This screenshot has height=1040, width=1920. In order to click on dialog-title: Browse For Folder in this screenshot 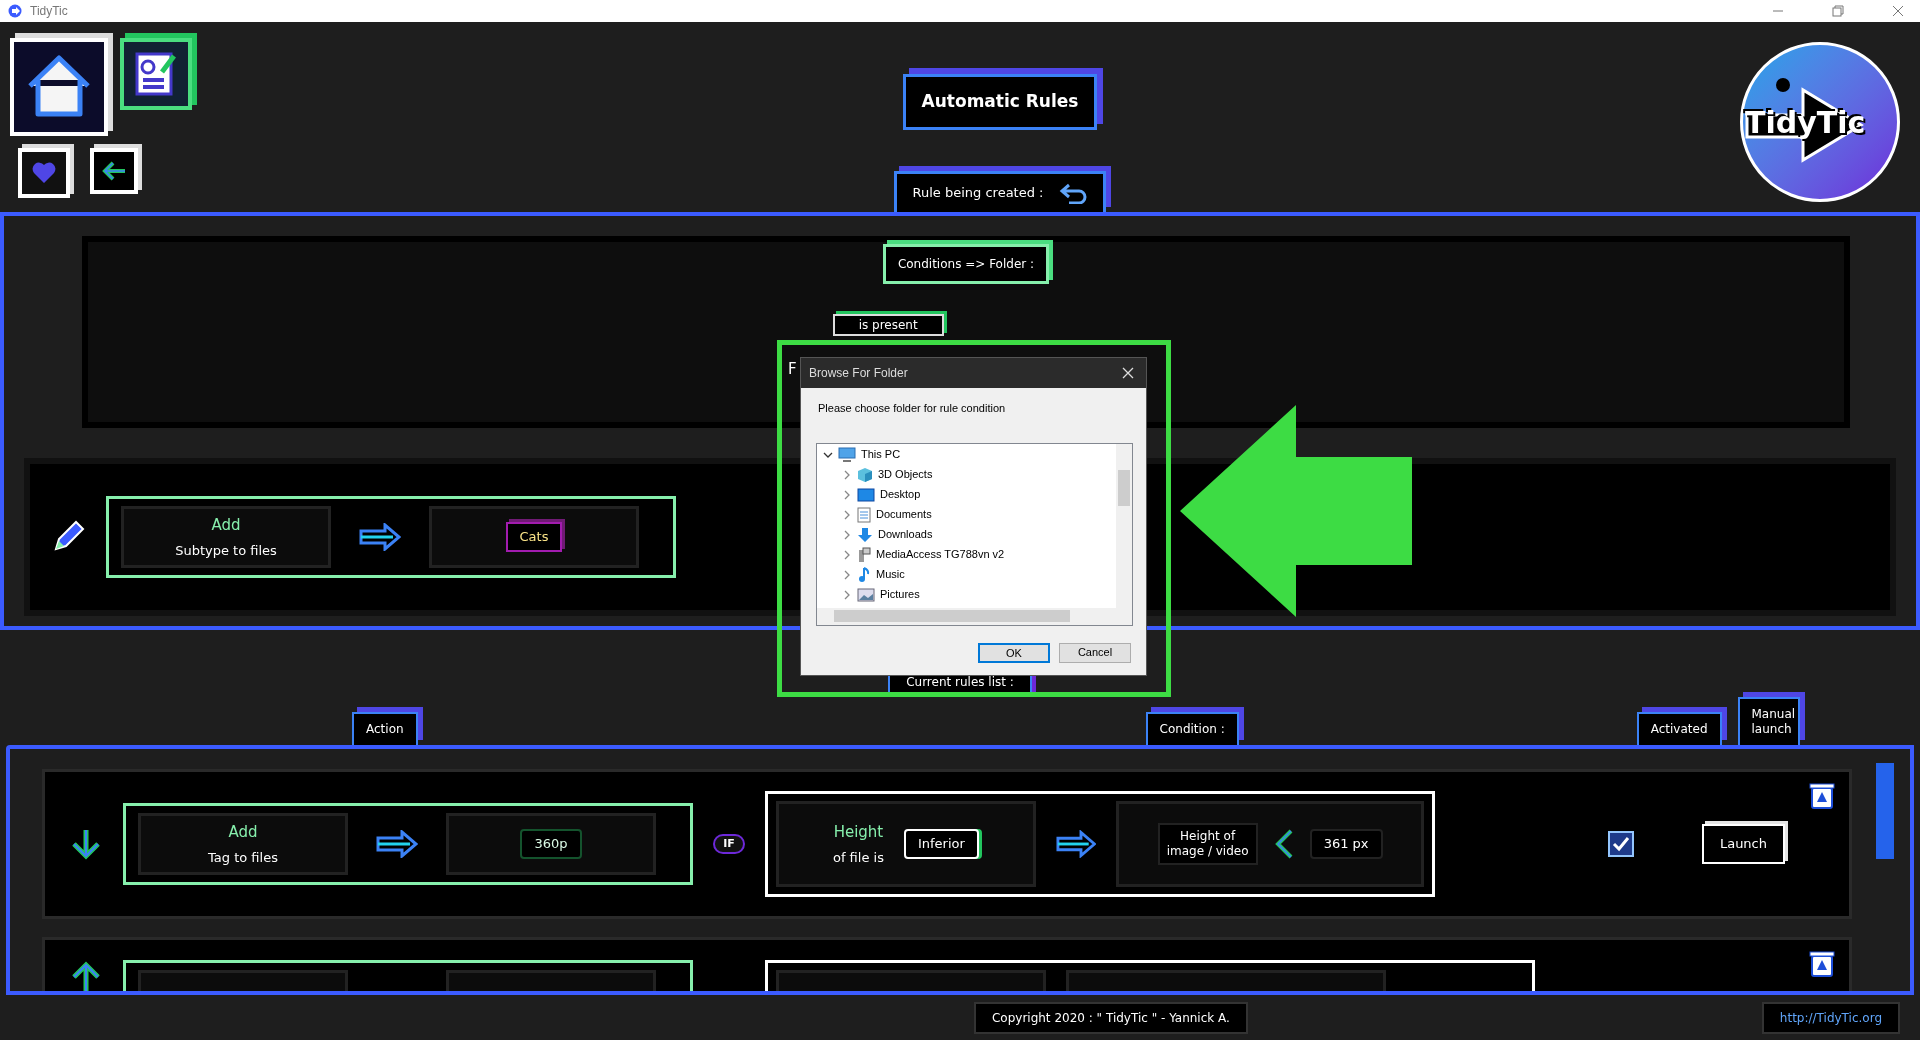, I will do `click(858, 373)`.